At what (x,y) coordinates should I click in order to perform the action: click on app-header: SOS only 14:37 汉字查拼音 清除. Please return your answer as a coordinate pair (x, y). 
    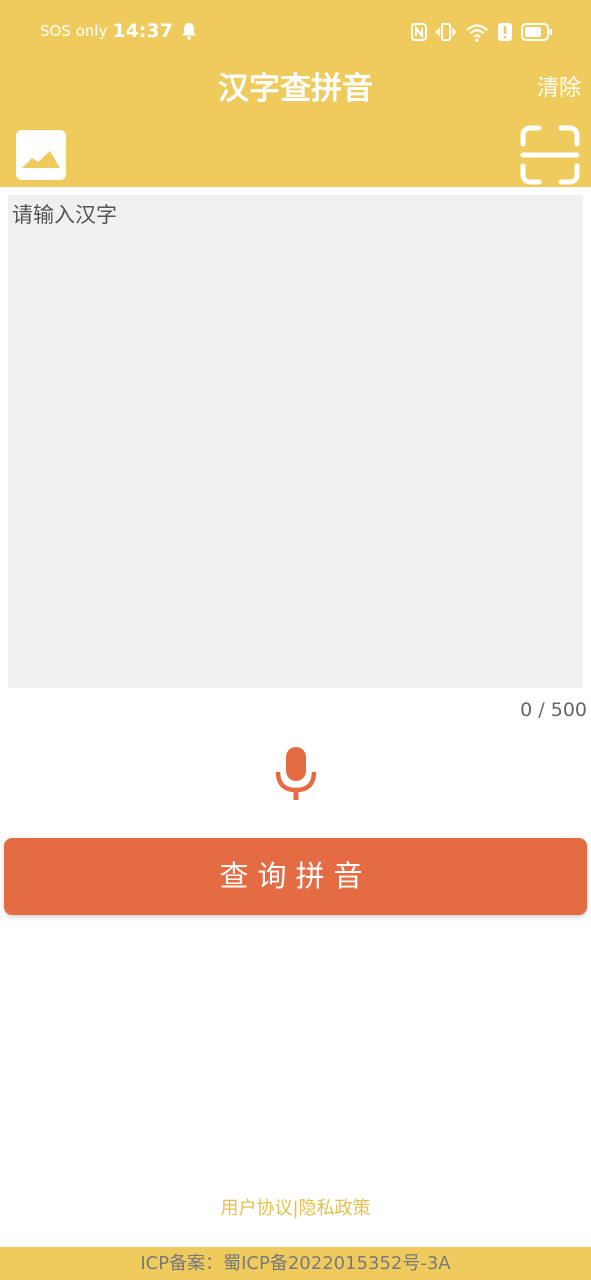
    Looking at the image, I should click on (295, 93).